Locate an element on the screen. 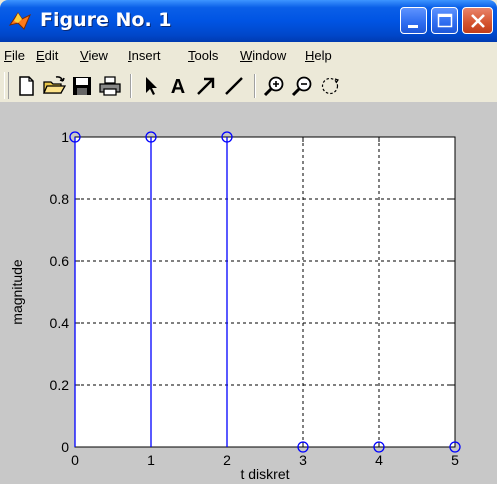 This screenshot has height=484, width=497. y-tick-label: 0.8 is located at coordinates (60, 199).